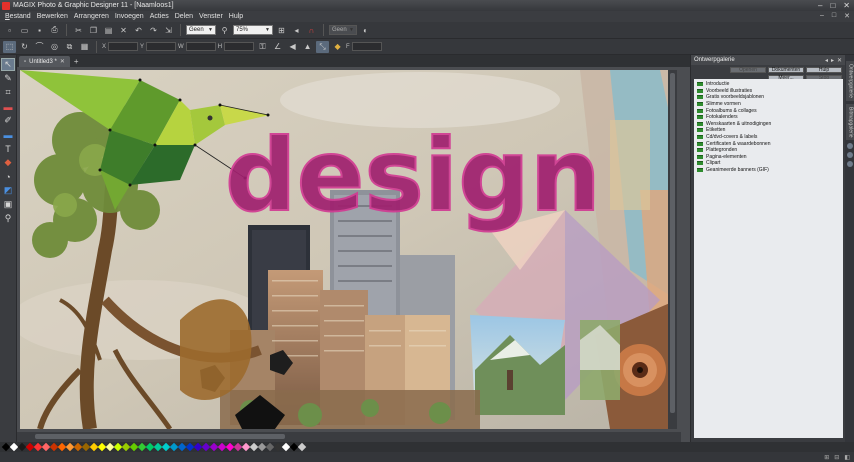 This screenshot has width=854, height=462. Describe the element at coordinates (153, 30) in the screenshot. I see `redo-icon: ↷` at that location.